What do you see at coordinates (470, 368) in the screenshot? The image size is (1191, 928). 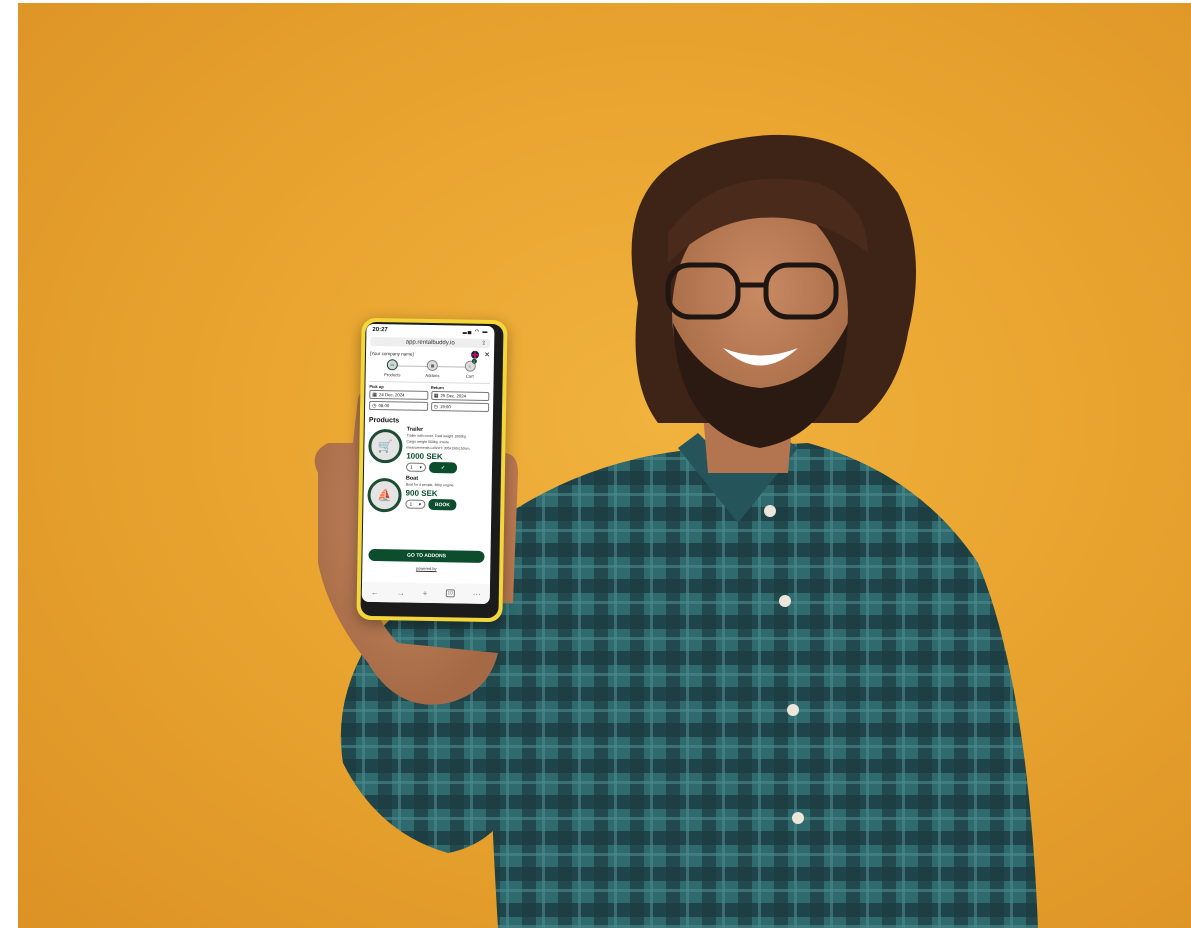 I see `step-cart: ⌂ 1 Cart` at bounding box center [470, 368].